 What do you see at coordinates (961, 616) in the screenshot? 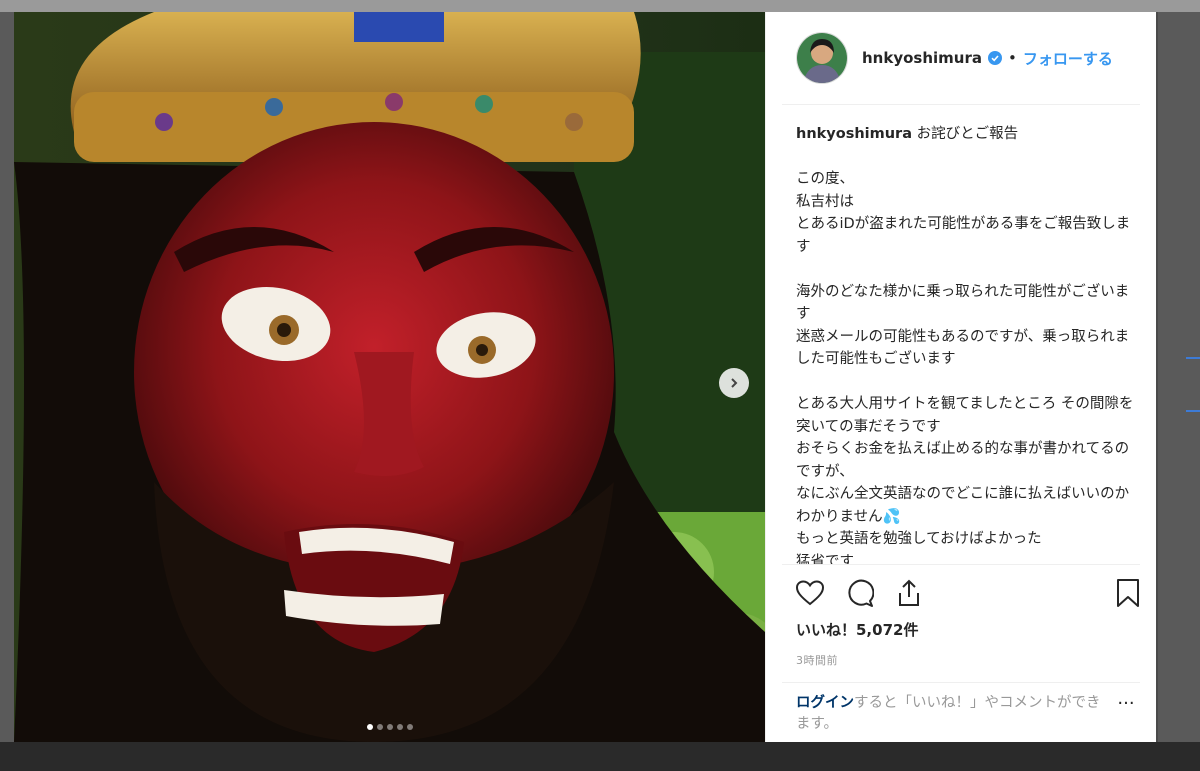
I see `post-actions-area: いいね！5,072件 3時間前` at bounding box center [961, 616].